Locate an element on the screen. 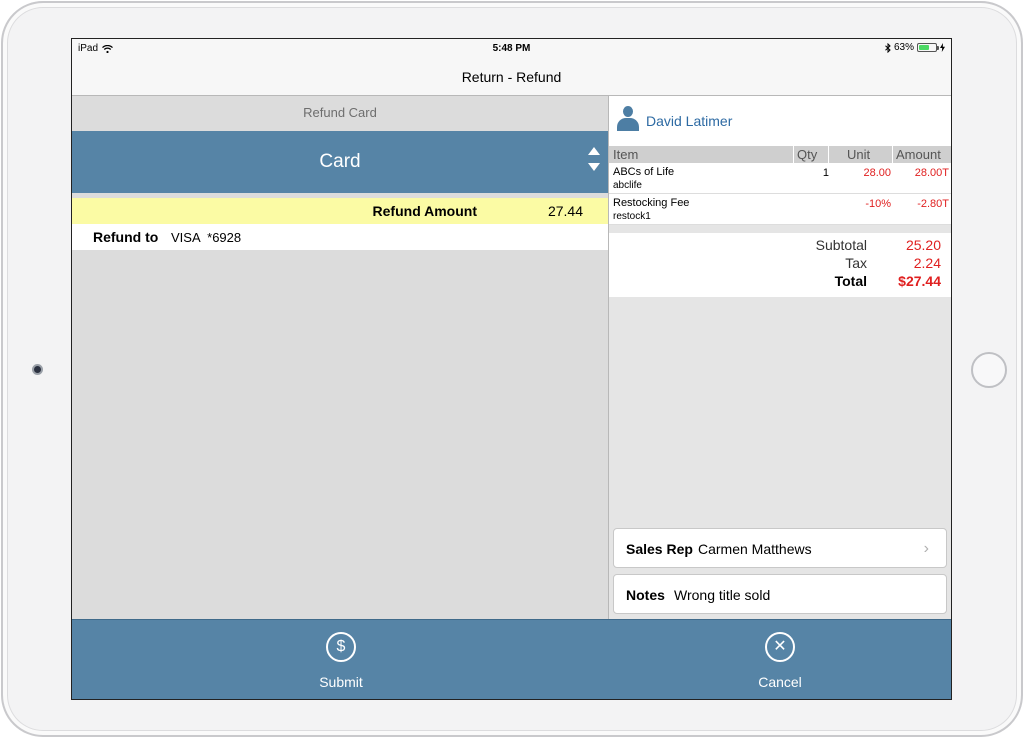 The width and height of the screenshot is (1024, 738). bottom-toolbar: $ Submit ✕ Cancel is located at coordinates (511, 659).